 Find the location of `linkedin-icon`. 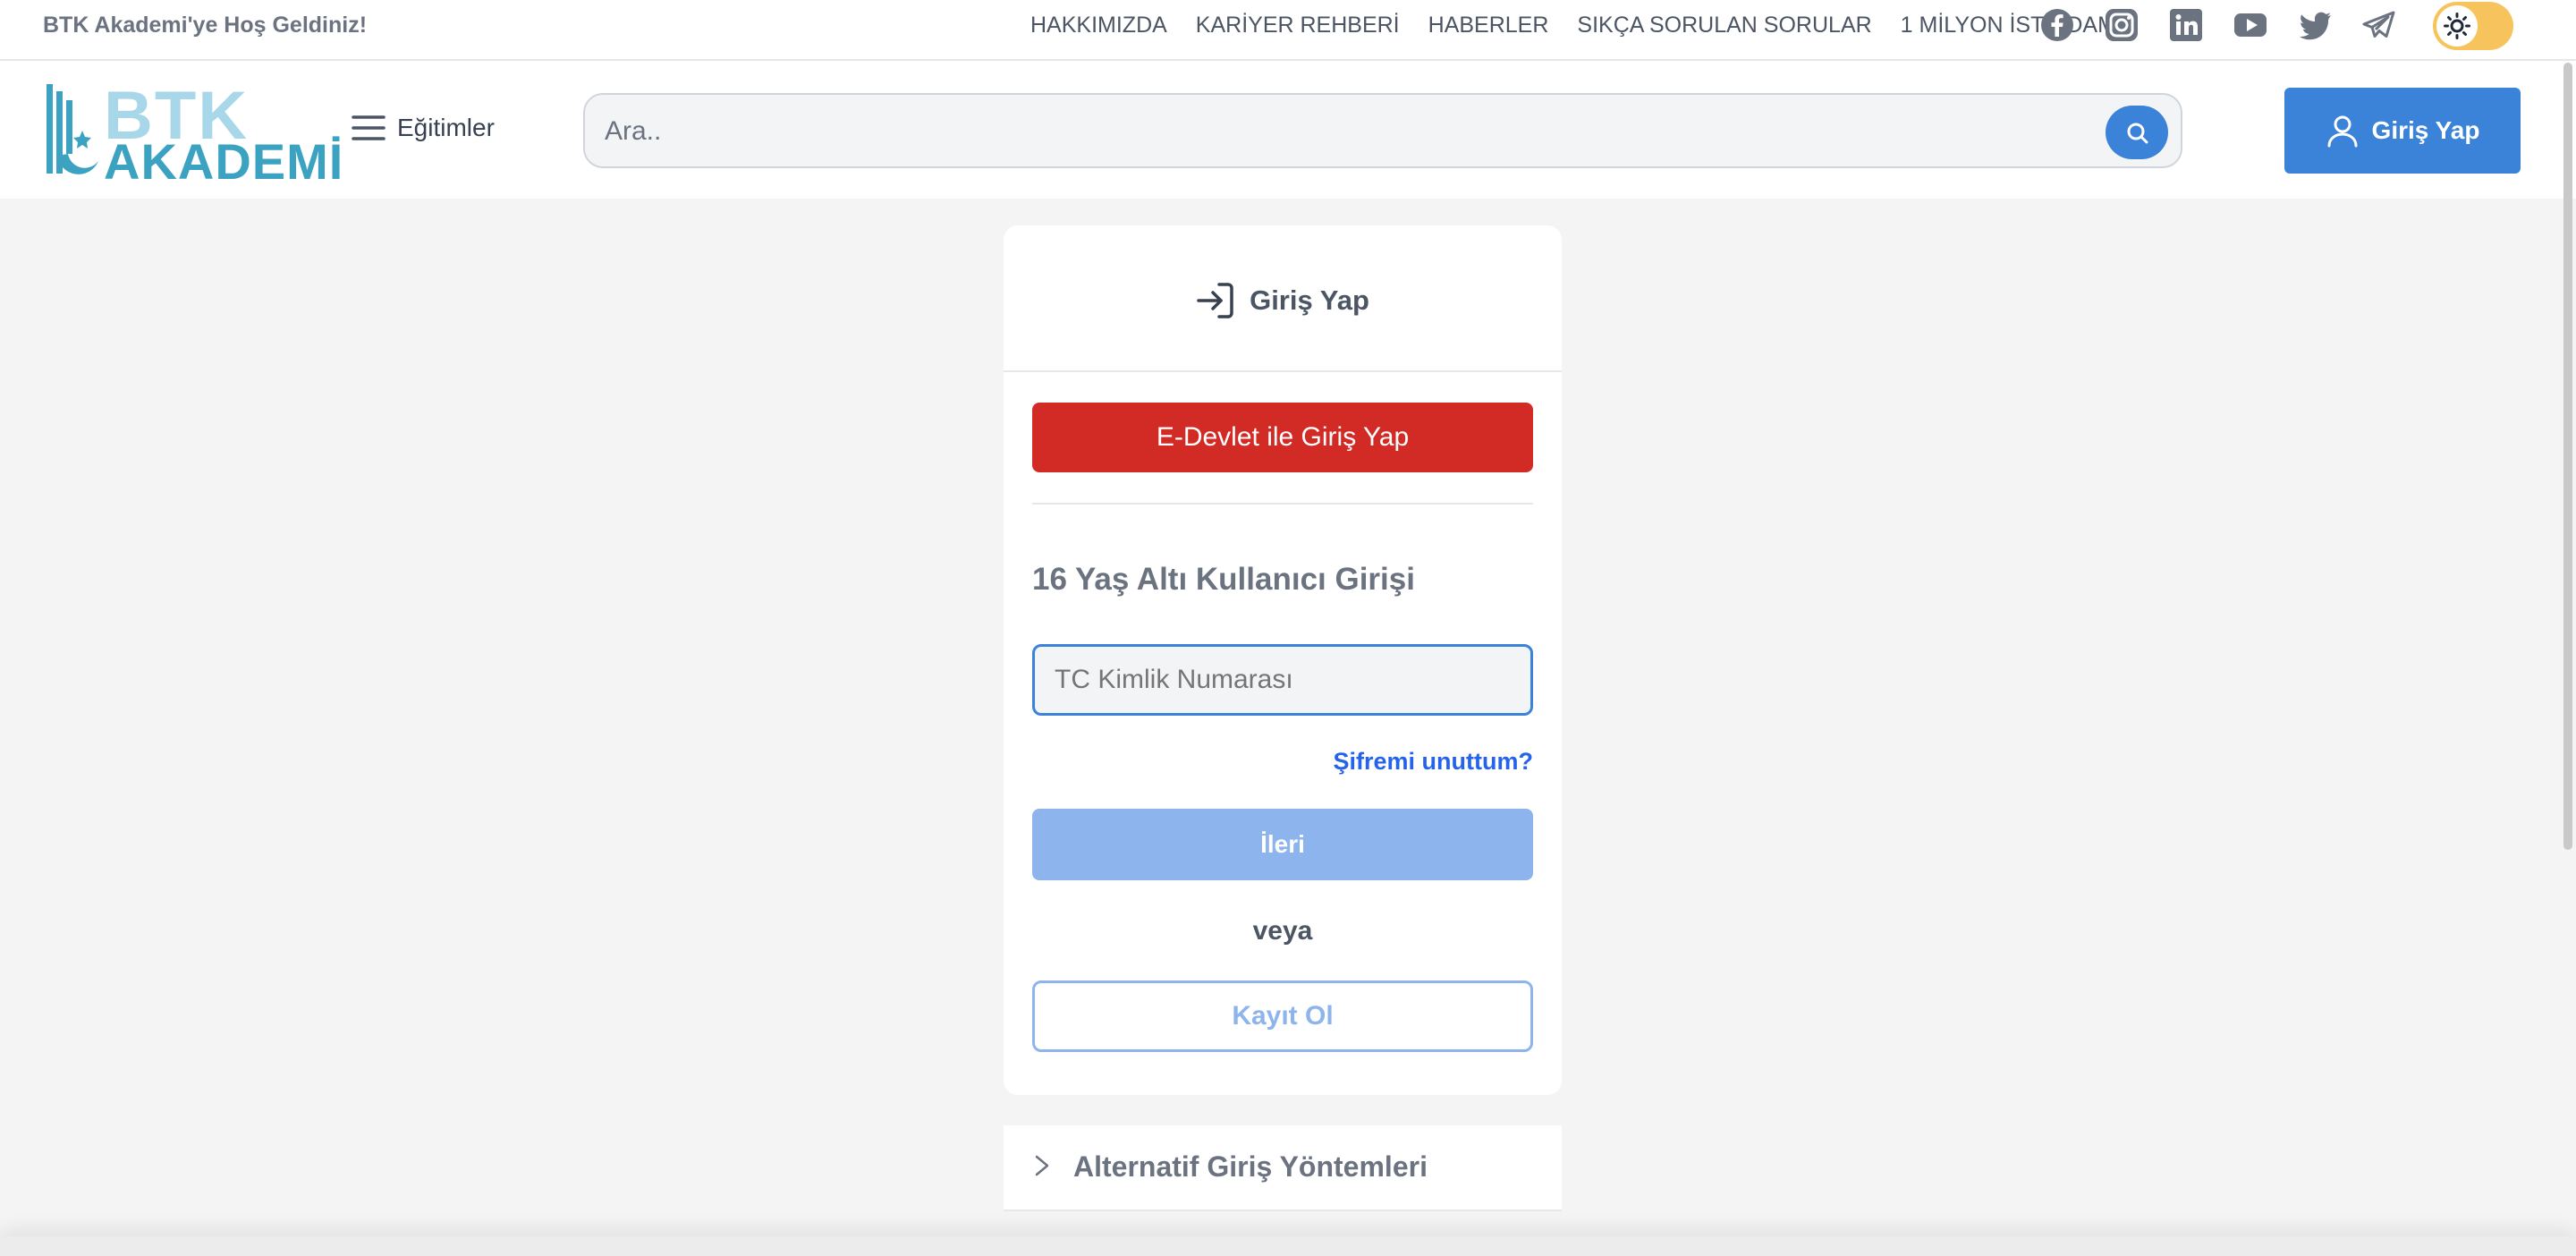

linkedin-icon is located at coordinates (2186, 25).